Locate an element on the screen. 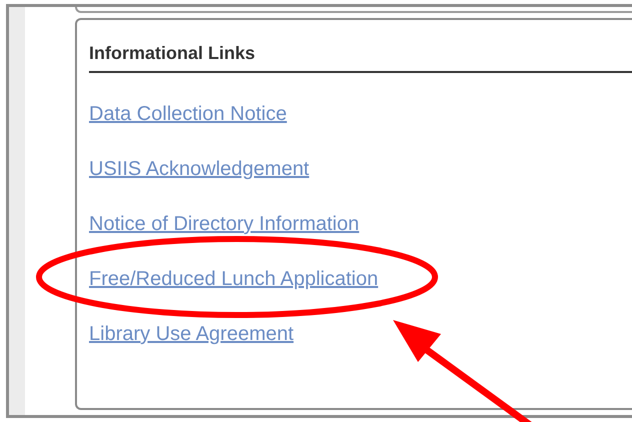  info-link: Library Use Agreement is located at coordinates (191, 334).